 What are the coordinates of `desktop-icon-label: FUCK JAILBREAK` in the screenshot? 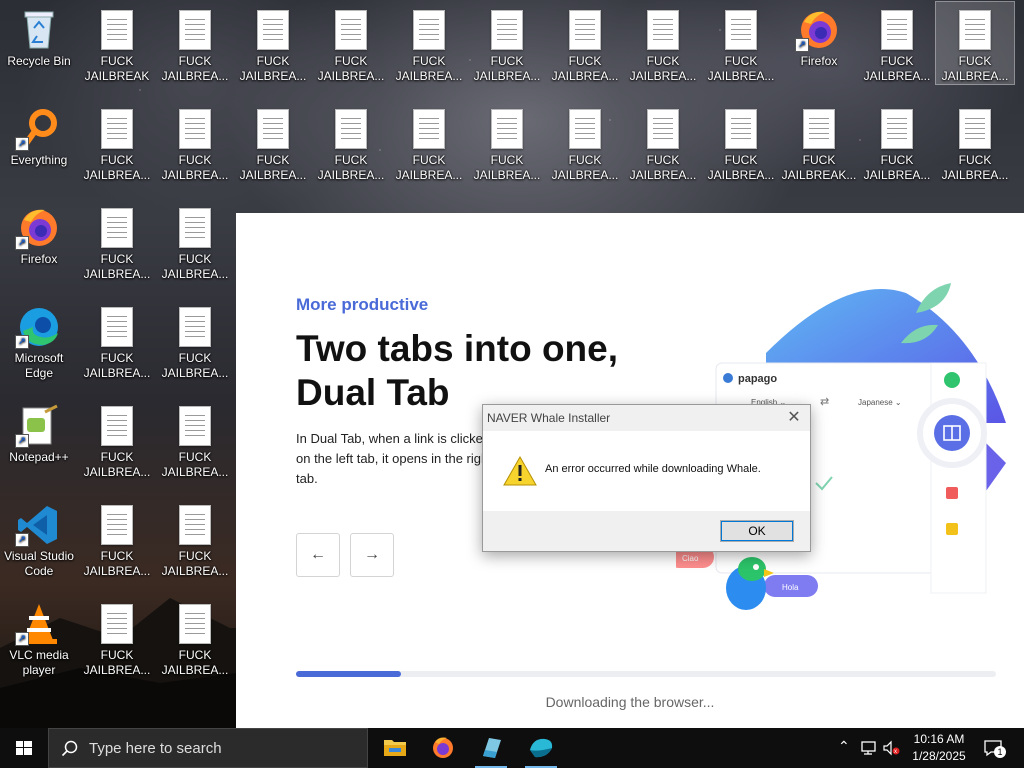 It's located at (117, 68).